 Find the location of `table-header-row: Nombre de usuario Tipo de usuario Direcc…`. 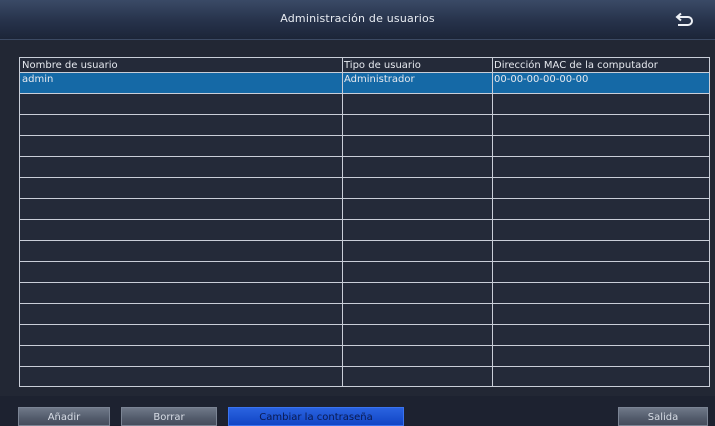

table-header-row: Nombre de usuario Tipo de usuario Direcc… is located at coordinates (364, 65).